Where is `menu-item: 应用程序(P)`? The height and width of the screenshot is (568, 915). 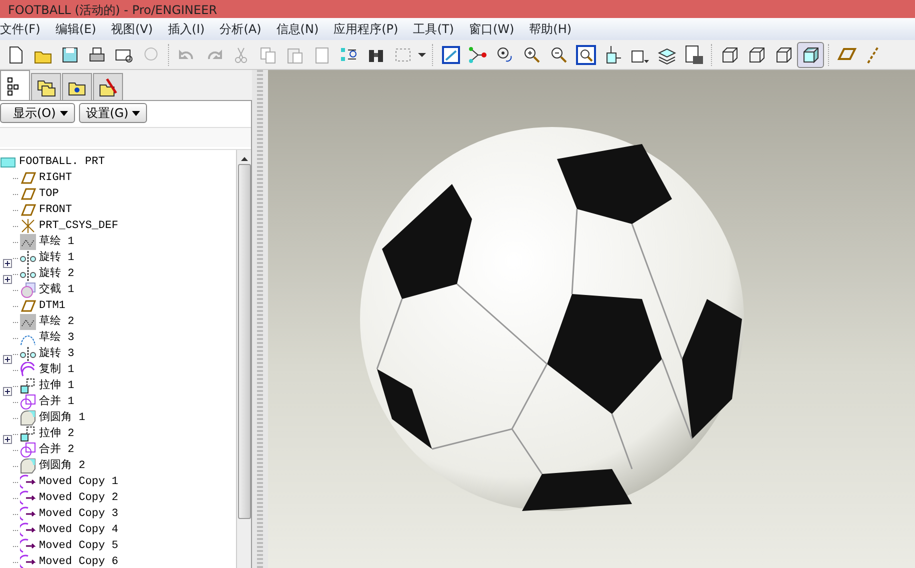 menu-item: 应用程序(P) is located at coordinates (369, 29).